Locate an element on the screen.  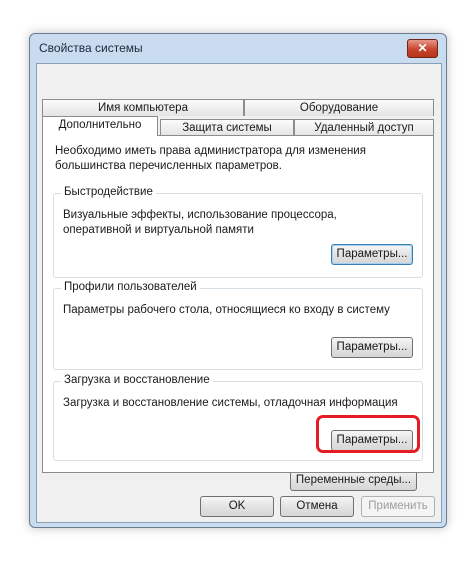
tab-computer-name: Имя компьютера is located at coordinates (143, 107).